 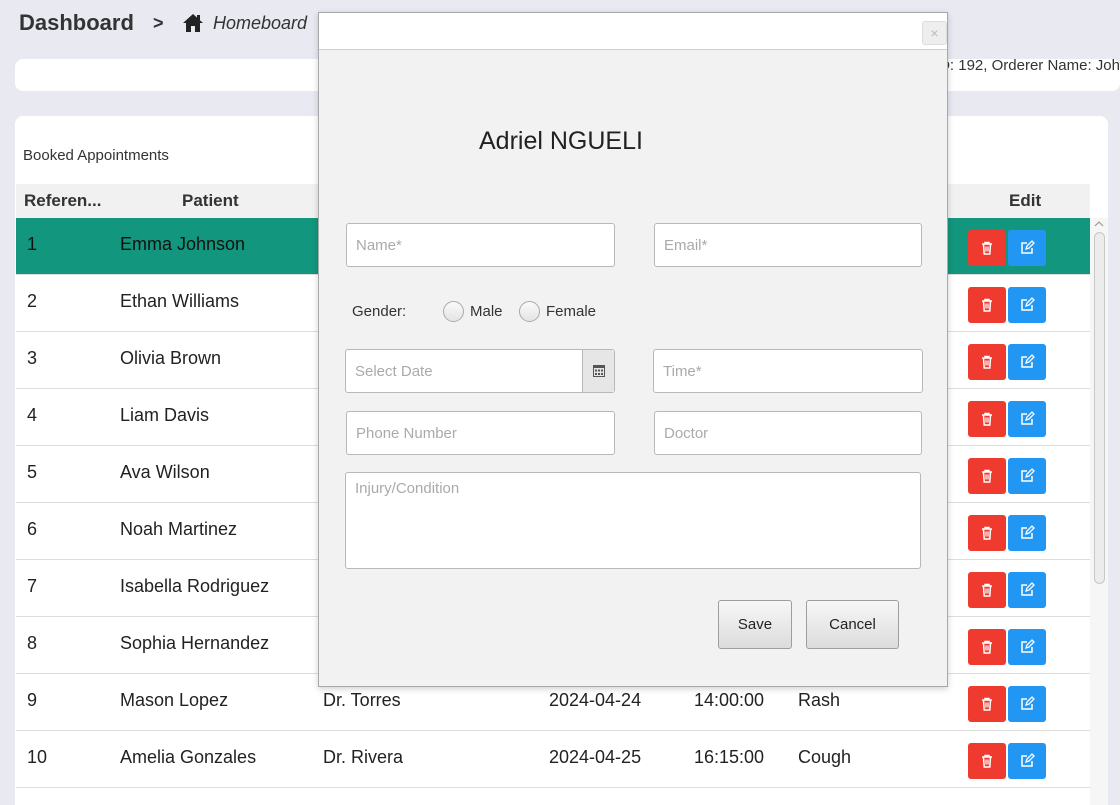 I want to click on save-button: Save, so click(x=755, y=624).